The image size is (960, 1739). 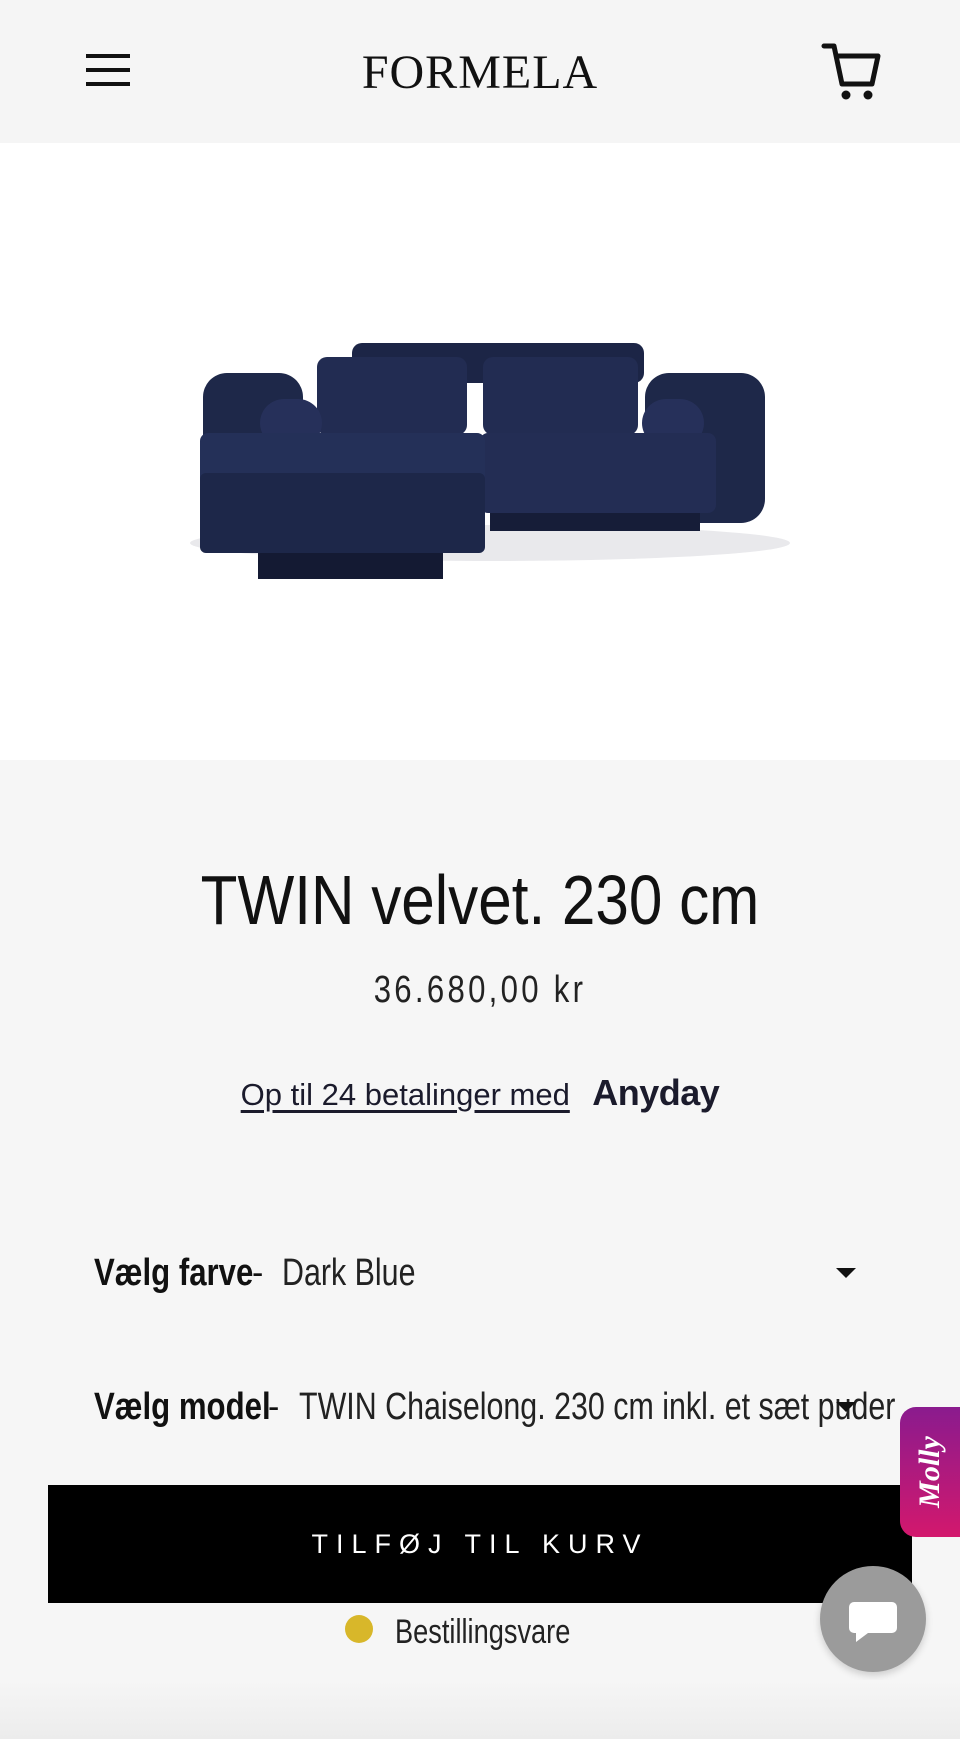 I want to click on installments-text: Op til 24 betalinger med, so click(x=405, y=1094).